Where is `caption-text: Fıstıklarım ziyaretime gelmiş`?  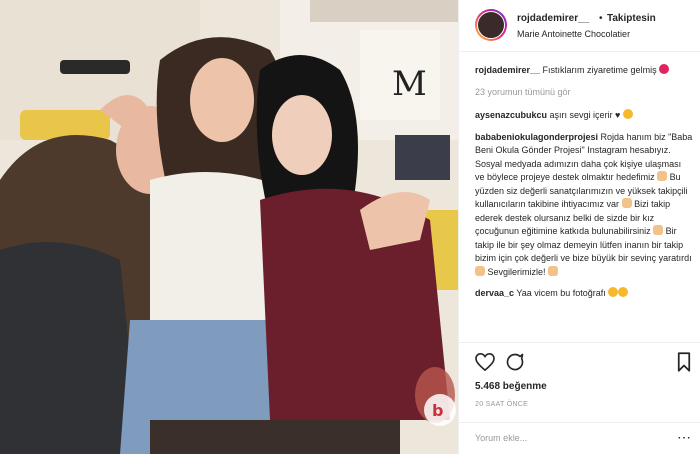
caption-text: Fıstıklarım ziyaretime gelmiş is located at coordinates (599, 70).